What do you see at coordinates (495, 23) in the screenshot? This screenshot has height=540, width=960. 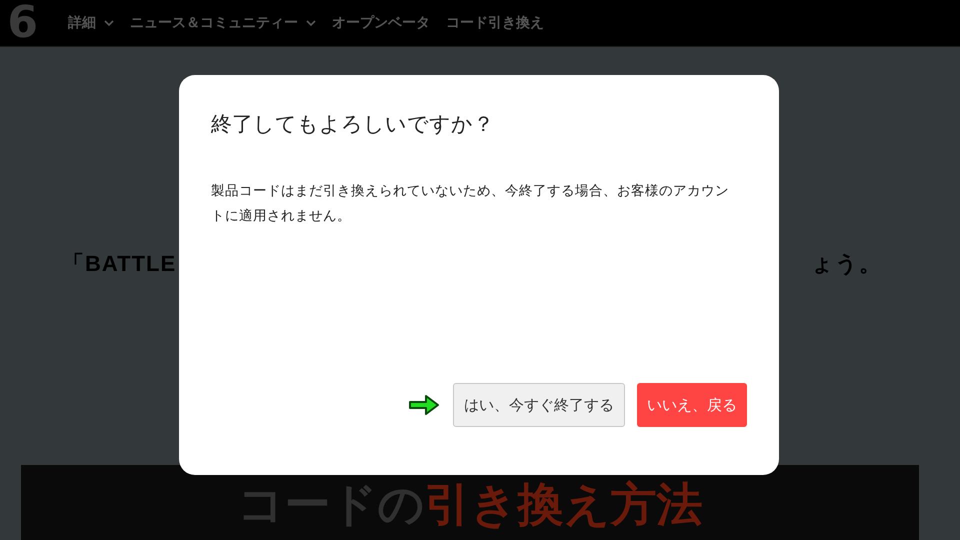 I see `nav-link: コード引き換え` at bounding box center [495, 23].